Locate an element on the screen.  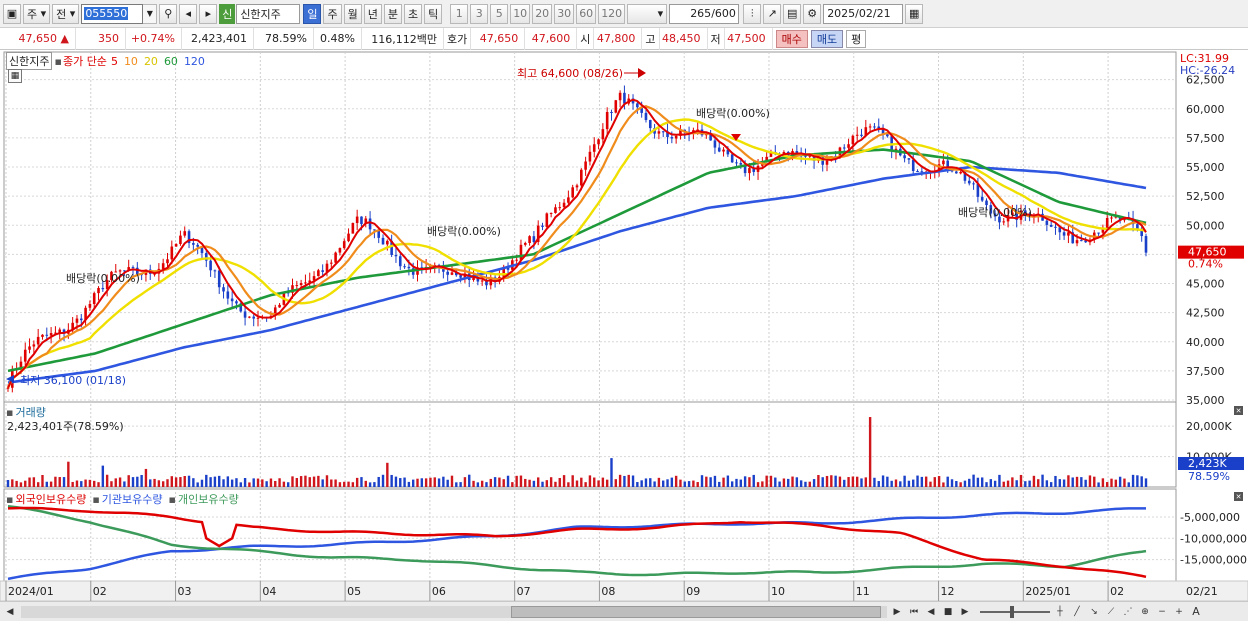
scroll-left-icon: ◀ is located at coordinates (10, 612).